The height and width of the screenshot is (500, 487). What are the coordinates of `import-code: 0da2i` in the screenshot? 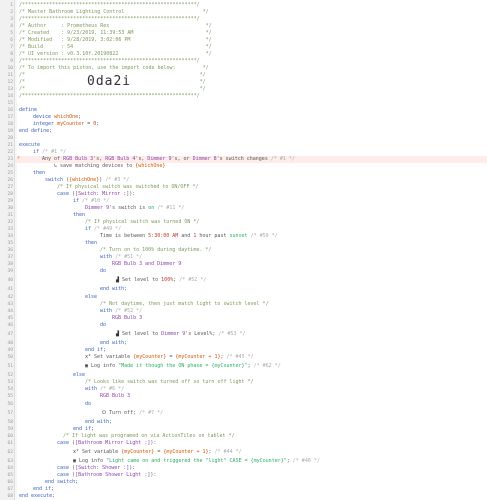 It's located at (109, 81).